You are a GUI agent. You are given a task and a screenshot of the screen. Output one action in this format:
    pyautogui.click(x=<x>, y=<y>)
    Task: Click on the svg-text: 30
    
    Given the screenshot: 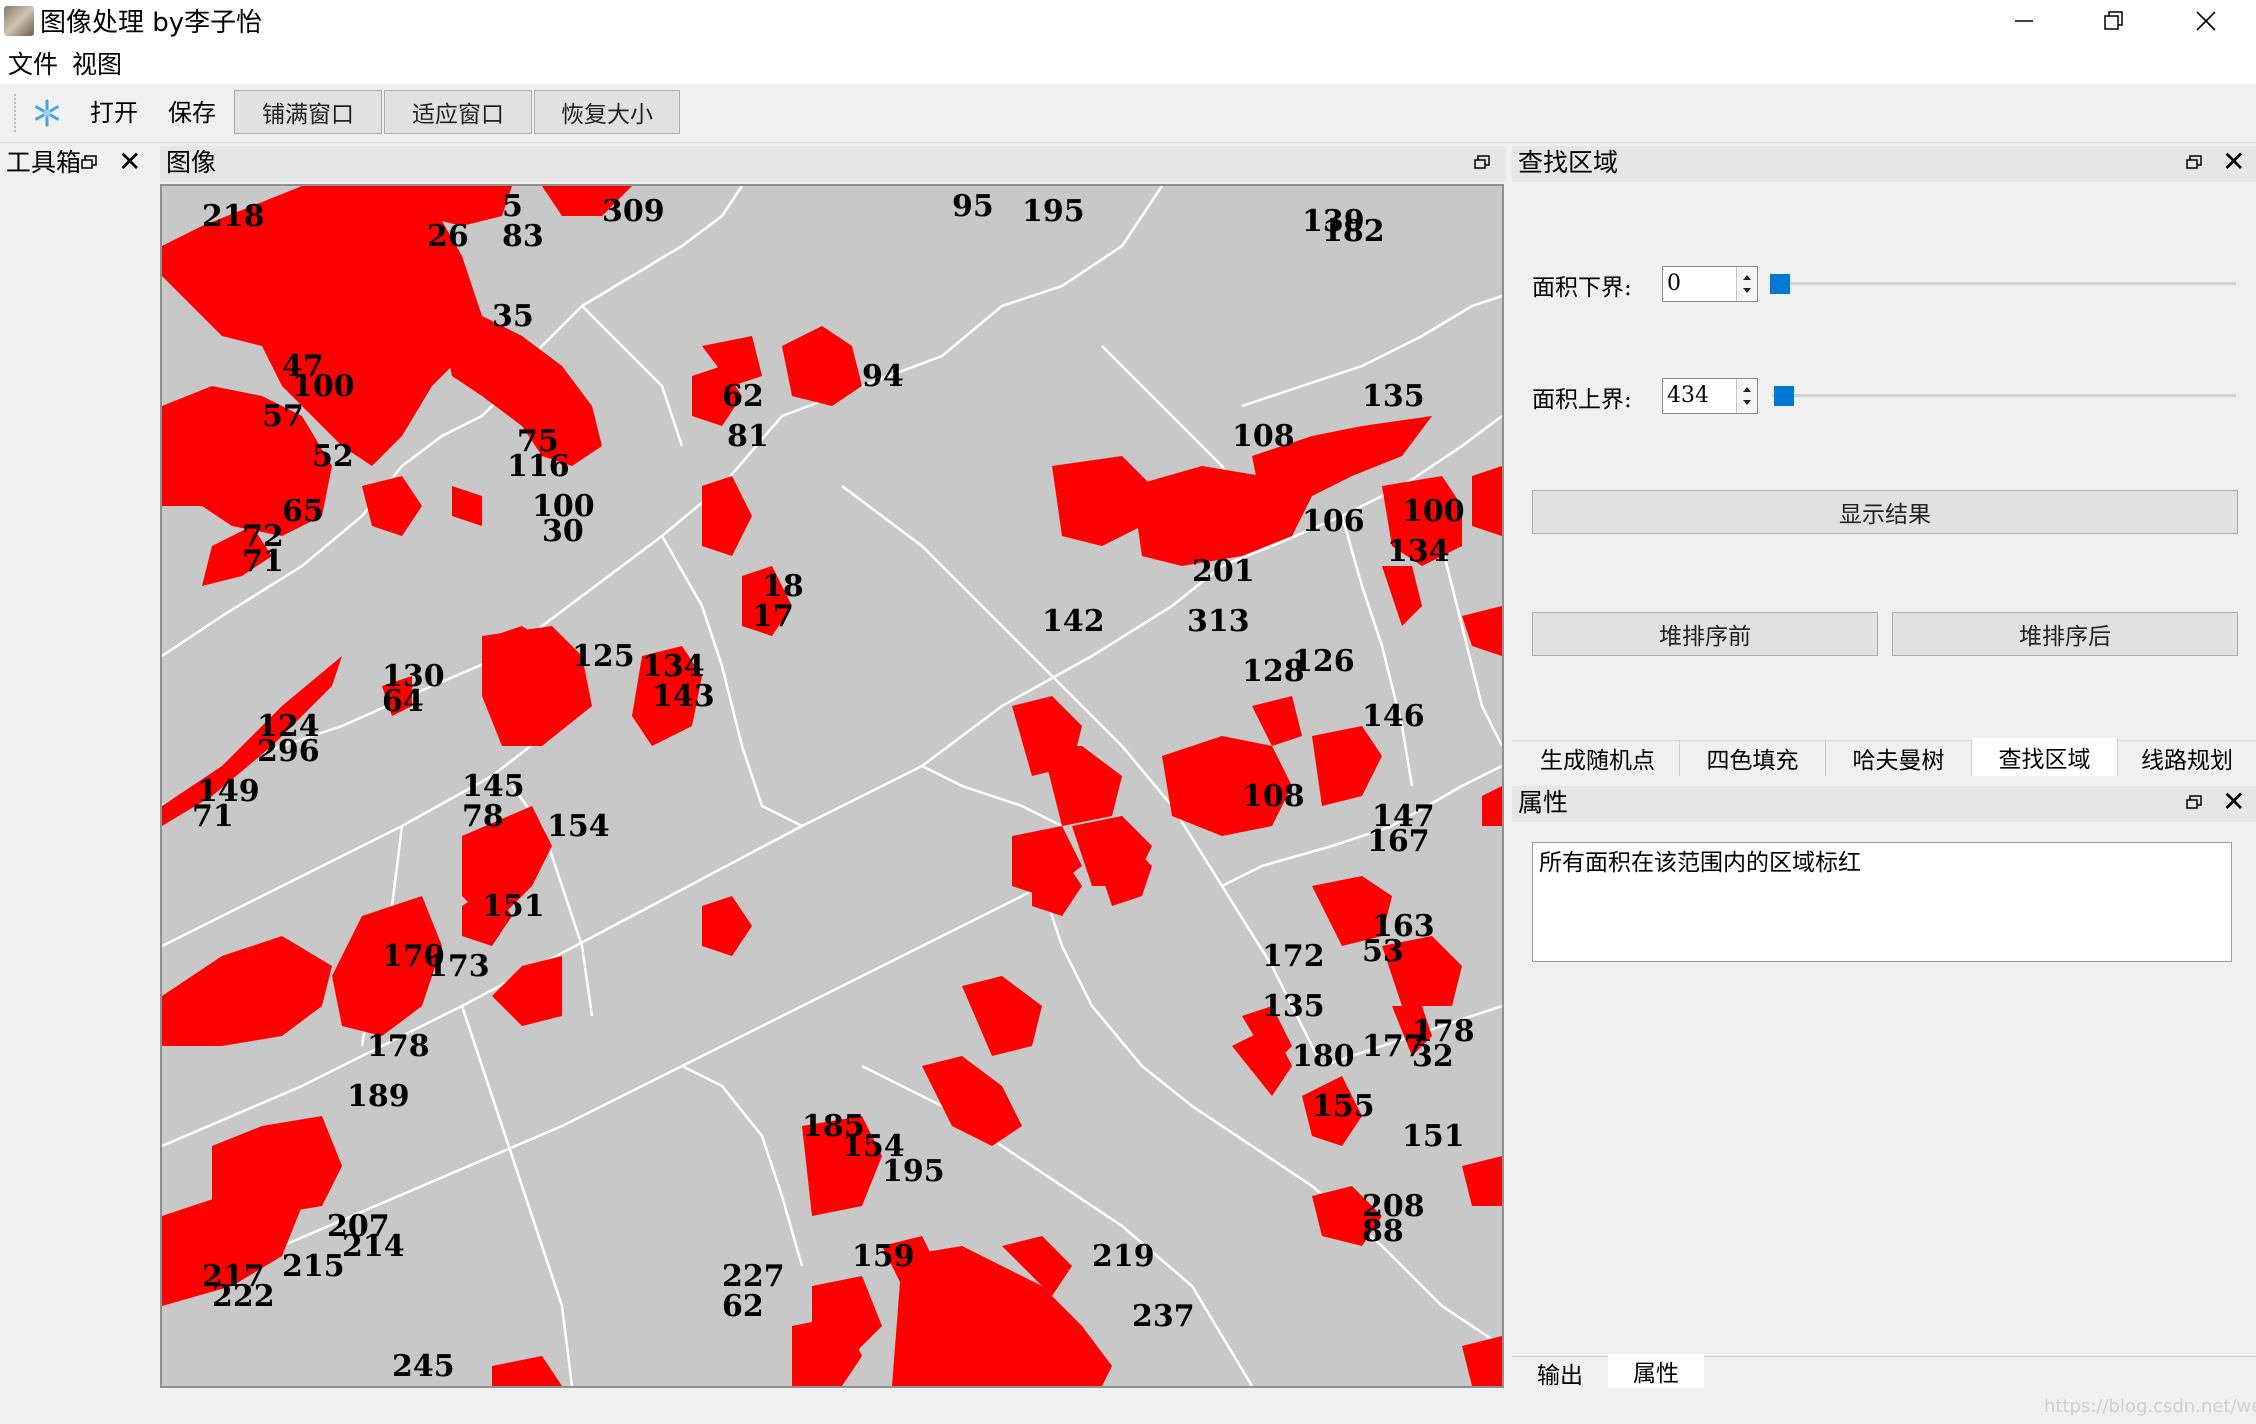 What is the action you would take?
    pyautogui.click(x=563, y=531)
    